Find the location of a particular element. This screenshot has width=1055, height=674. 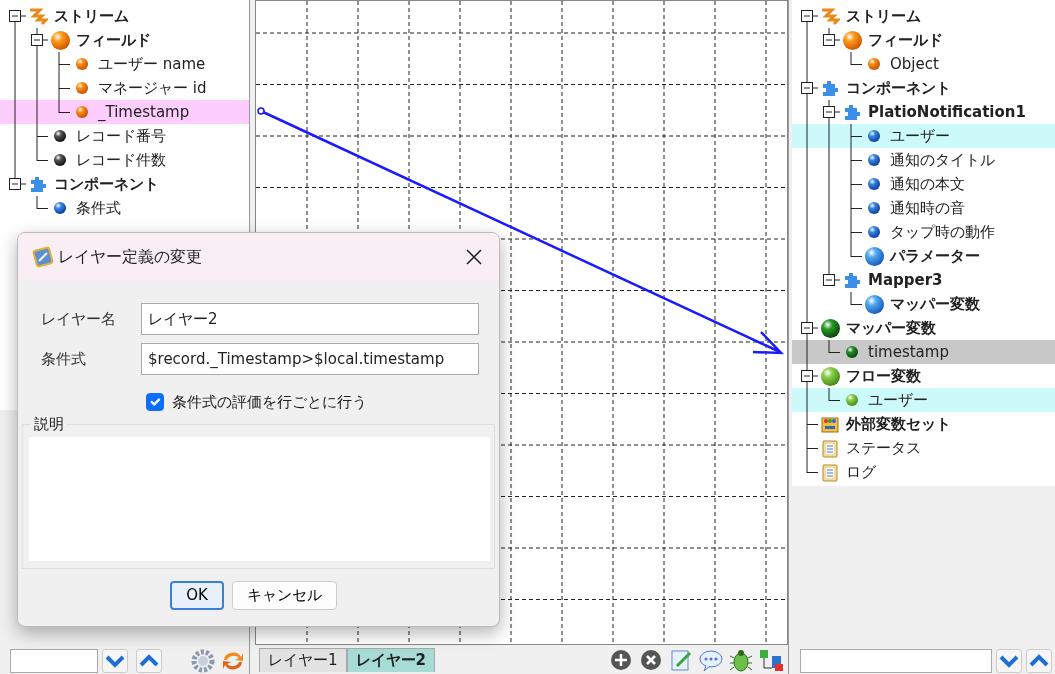

tree-item: フロー変数 is located at coordinates (883, 376).